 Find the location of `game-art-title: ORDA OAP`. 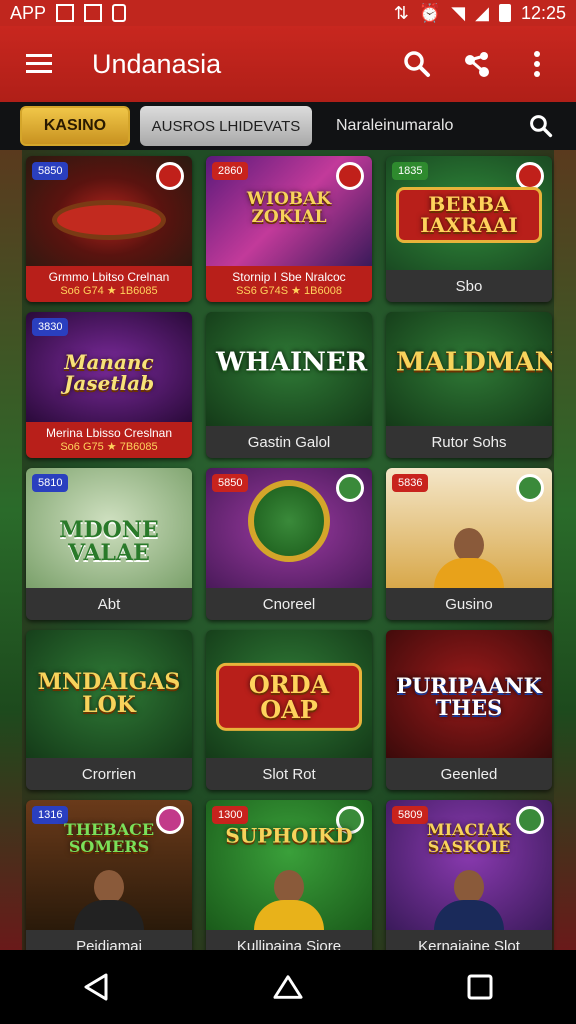

game-art-title: ORDA OAP is located at coordinates (289, 696).